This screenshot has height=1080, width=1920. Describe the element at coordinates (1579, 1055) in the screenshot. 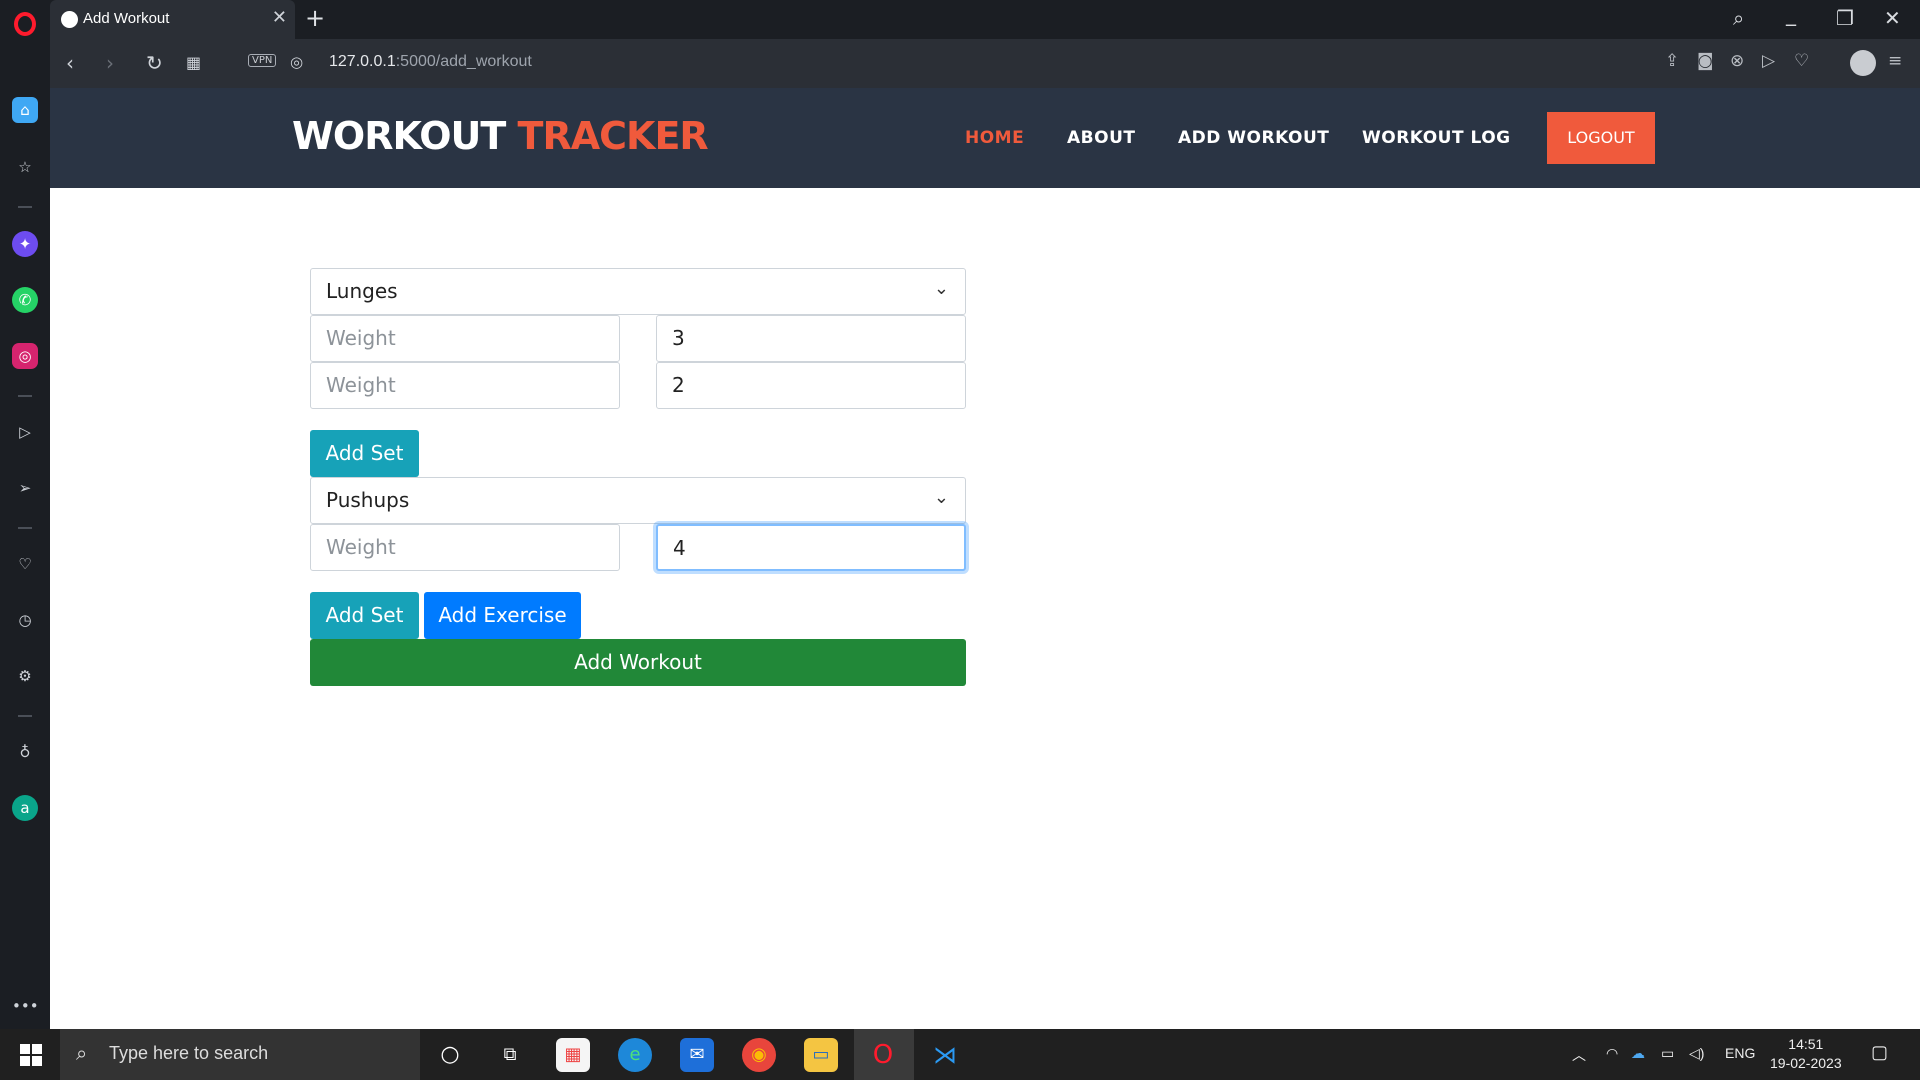

I see `tray-chevron-icon: ︿` at that location.